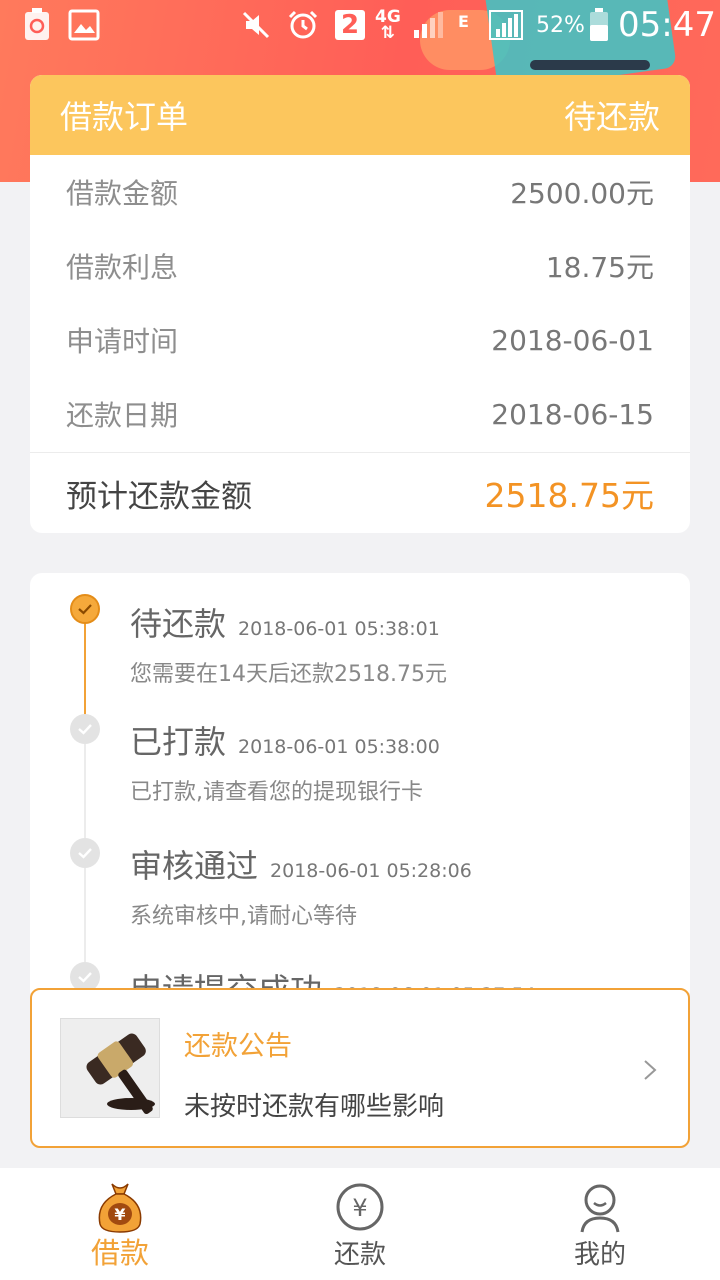  Describe the element at coordinates (339, 629) in the screenshot. I see `timeline-step-time: 2018-06-01 05:38:01` at that location.